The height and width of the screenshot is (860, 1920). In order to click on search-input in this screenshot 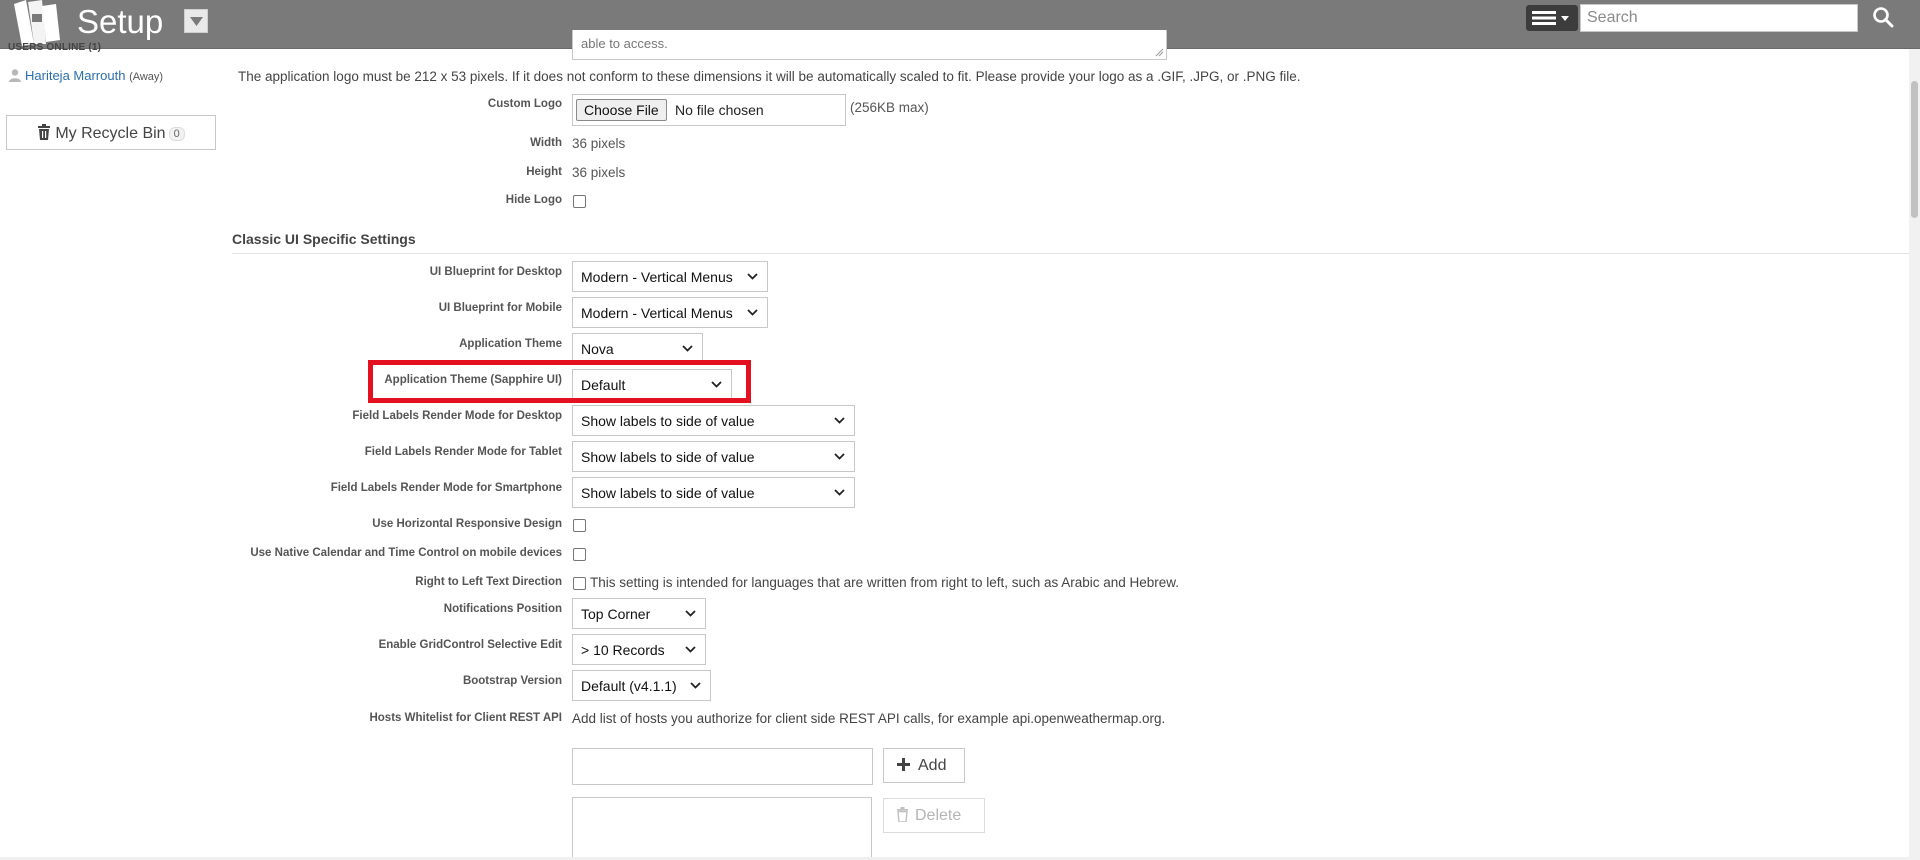, I will do `click(1719, 18)`.